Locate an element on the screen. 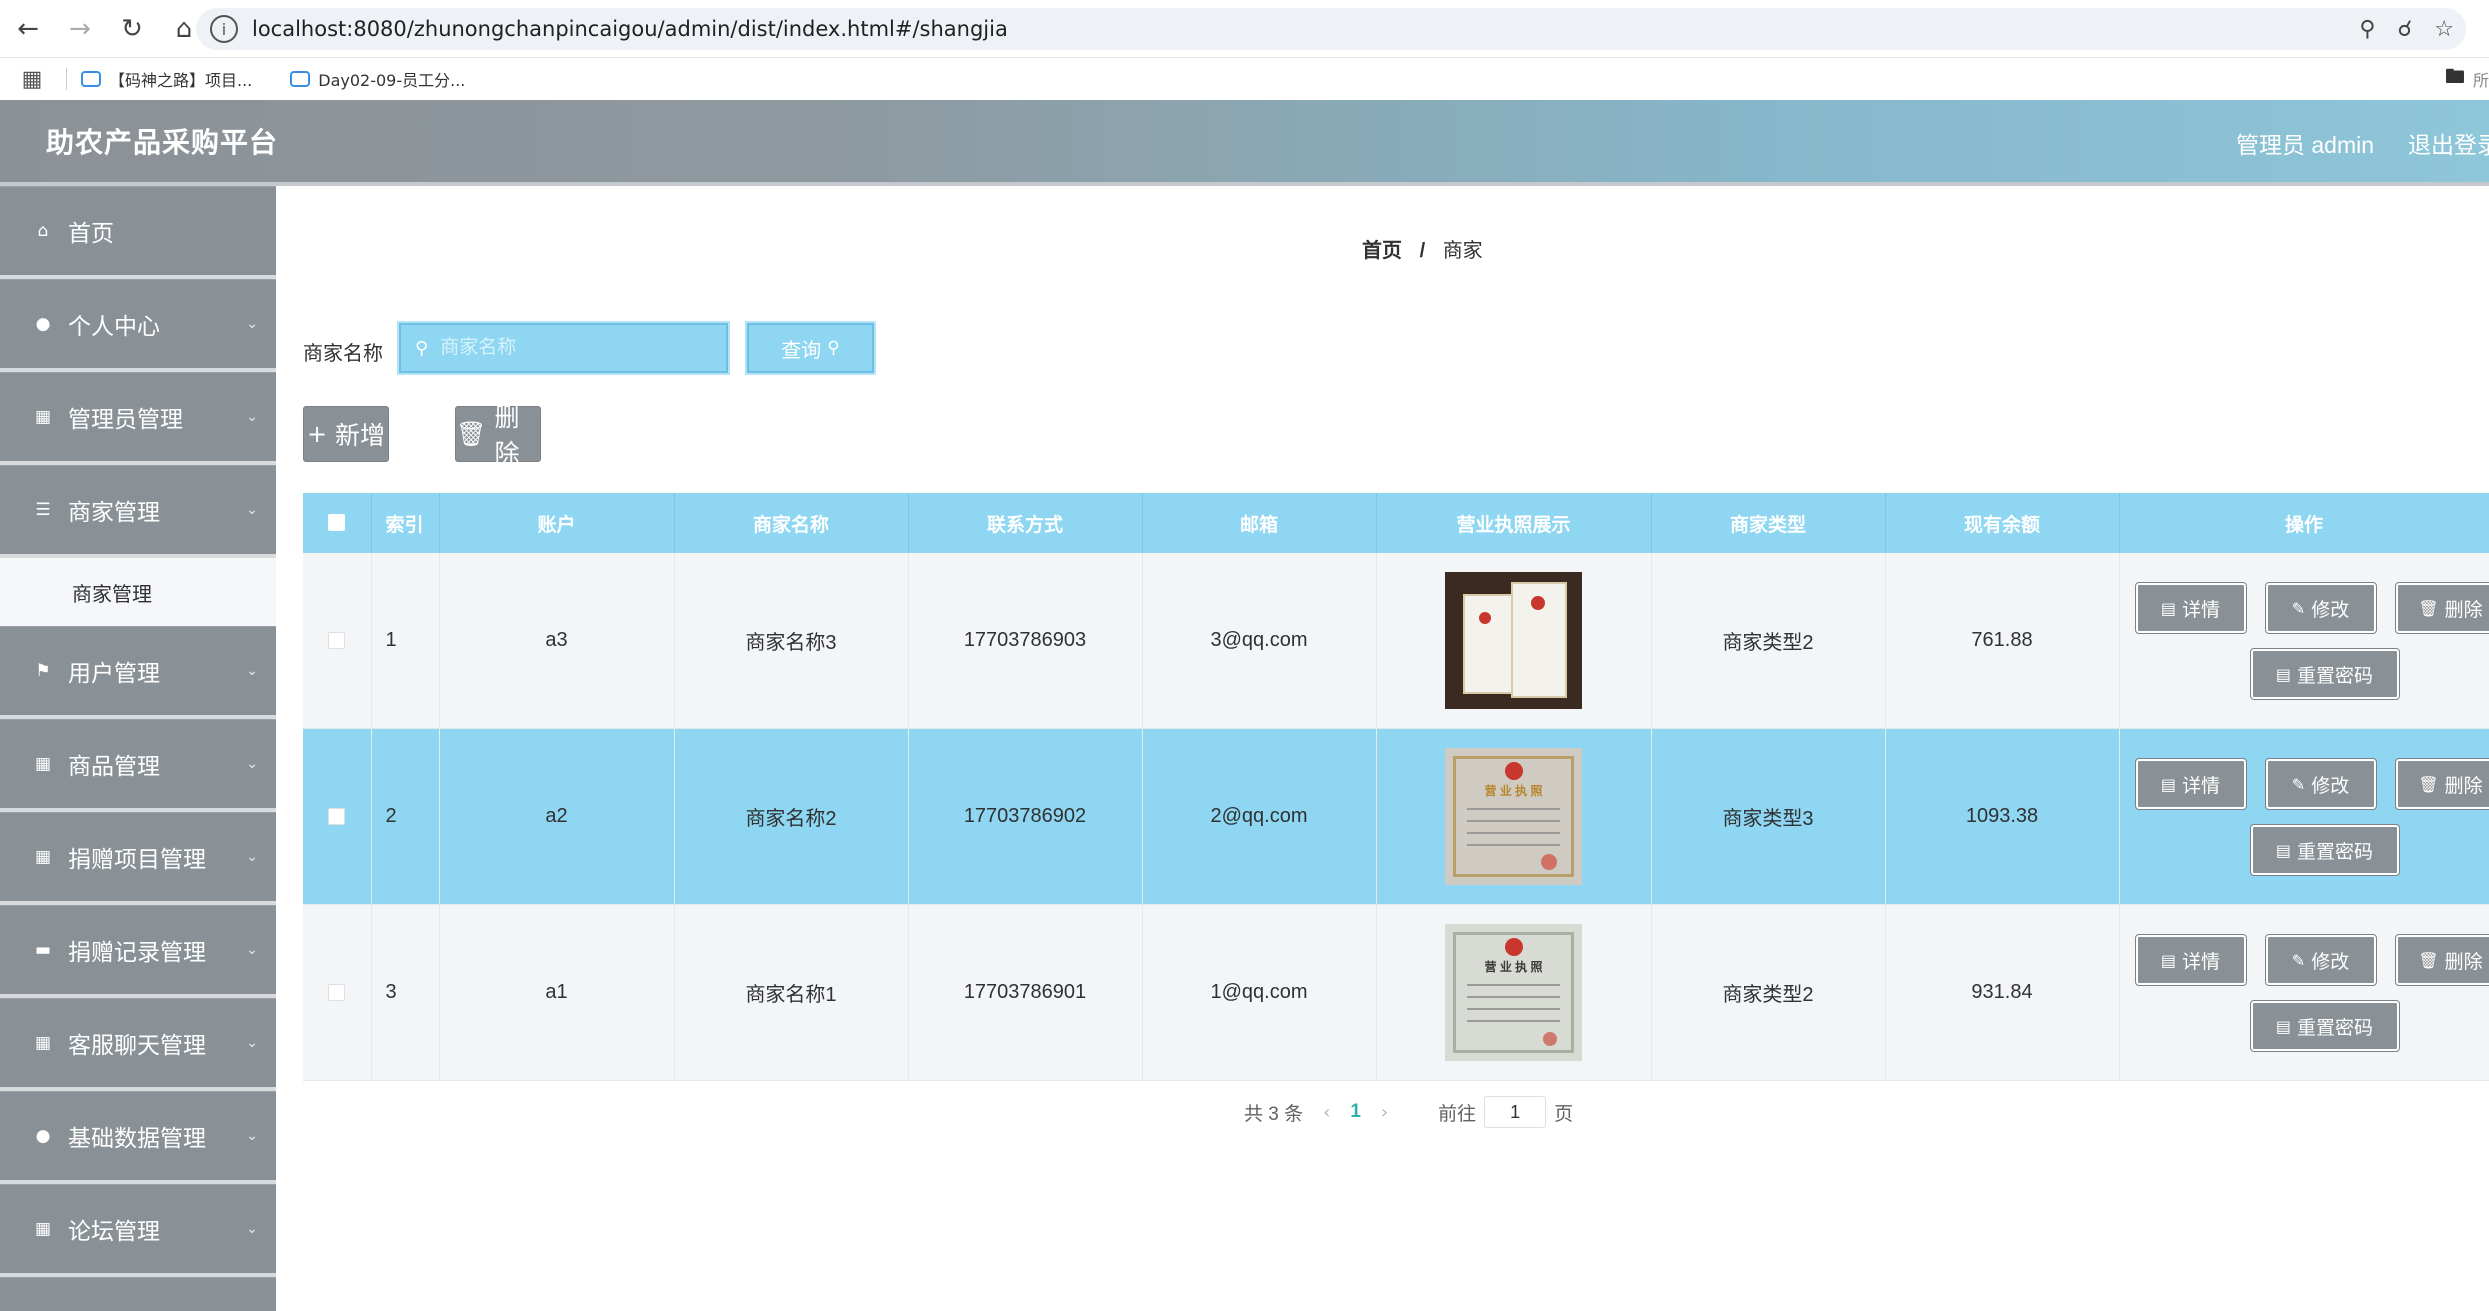  delete-label: 删除 is located at coordinates (507, 436).